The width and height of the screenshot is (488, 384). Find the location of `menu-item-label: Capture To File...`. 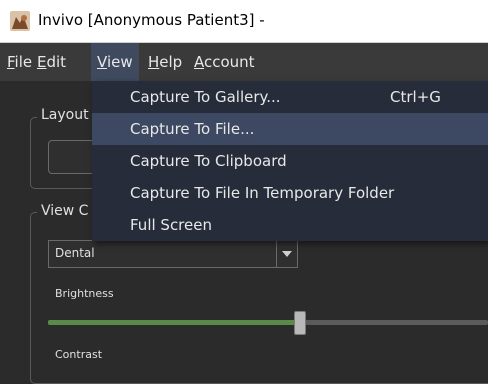

menu-item-label: Capture To File... is located at coordinates (192, 129).